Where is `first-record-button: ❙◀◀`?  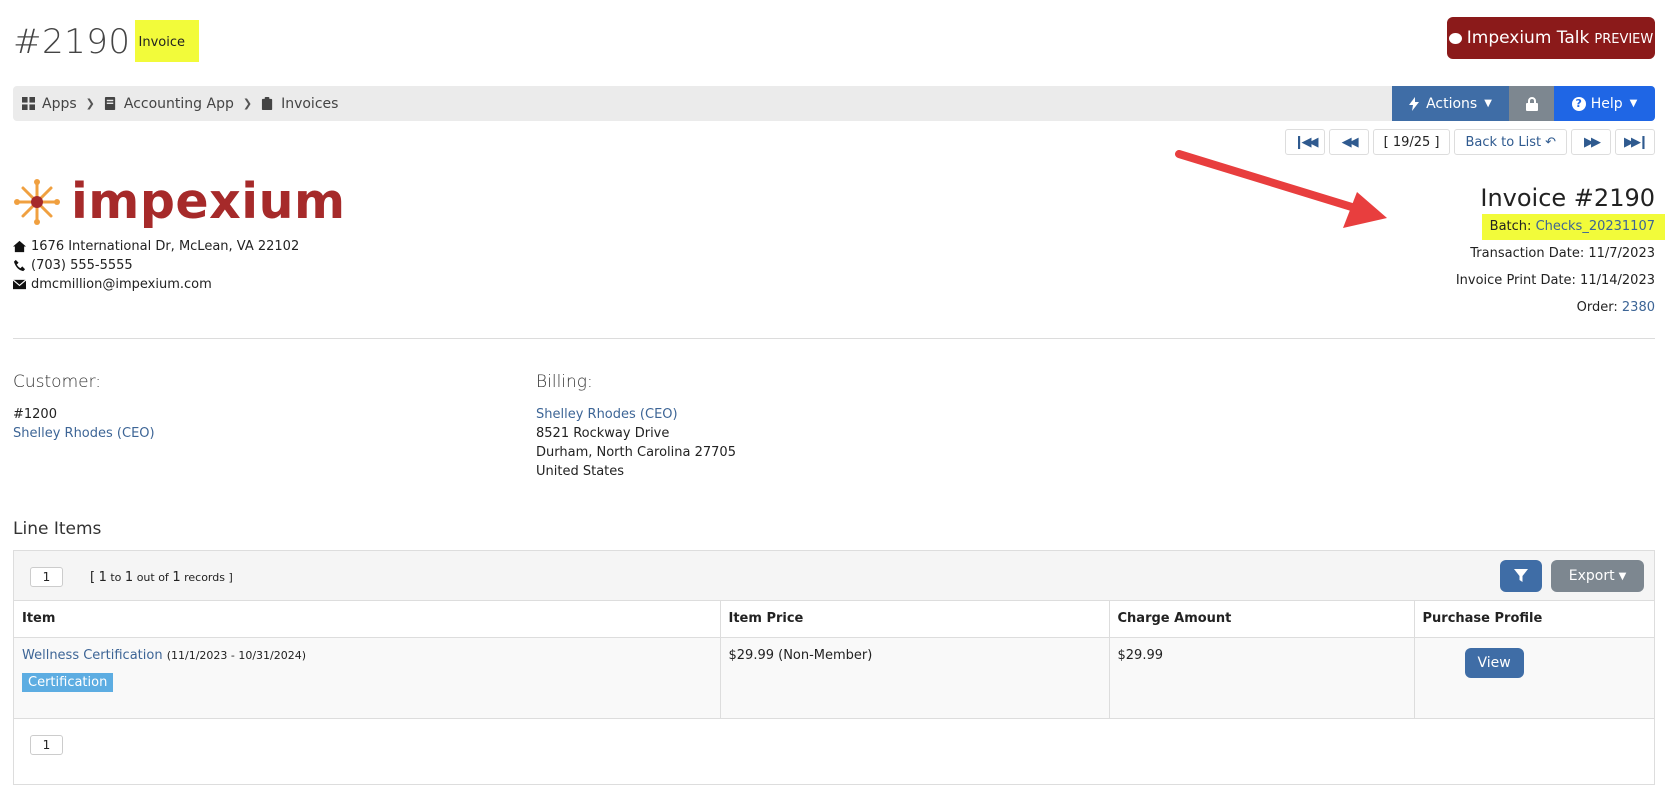 first-record-button: ❙◀◀ is located at coordinates (1304, 142).